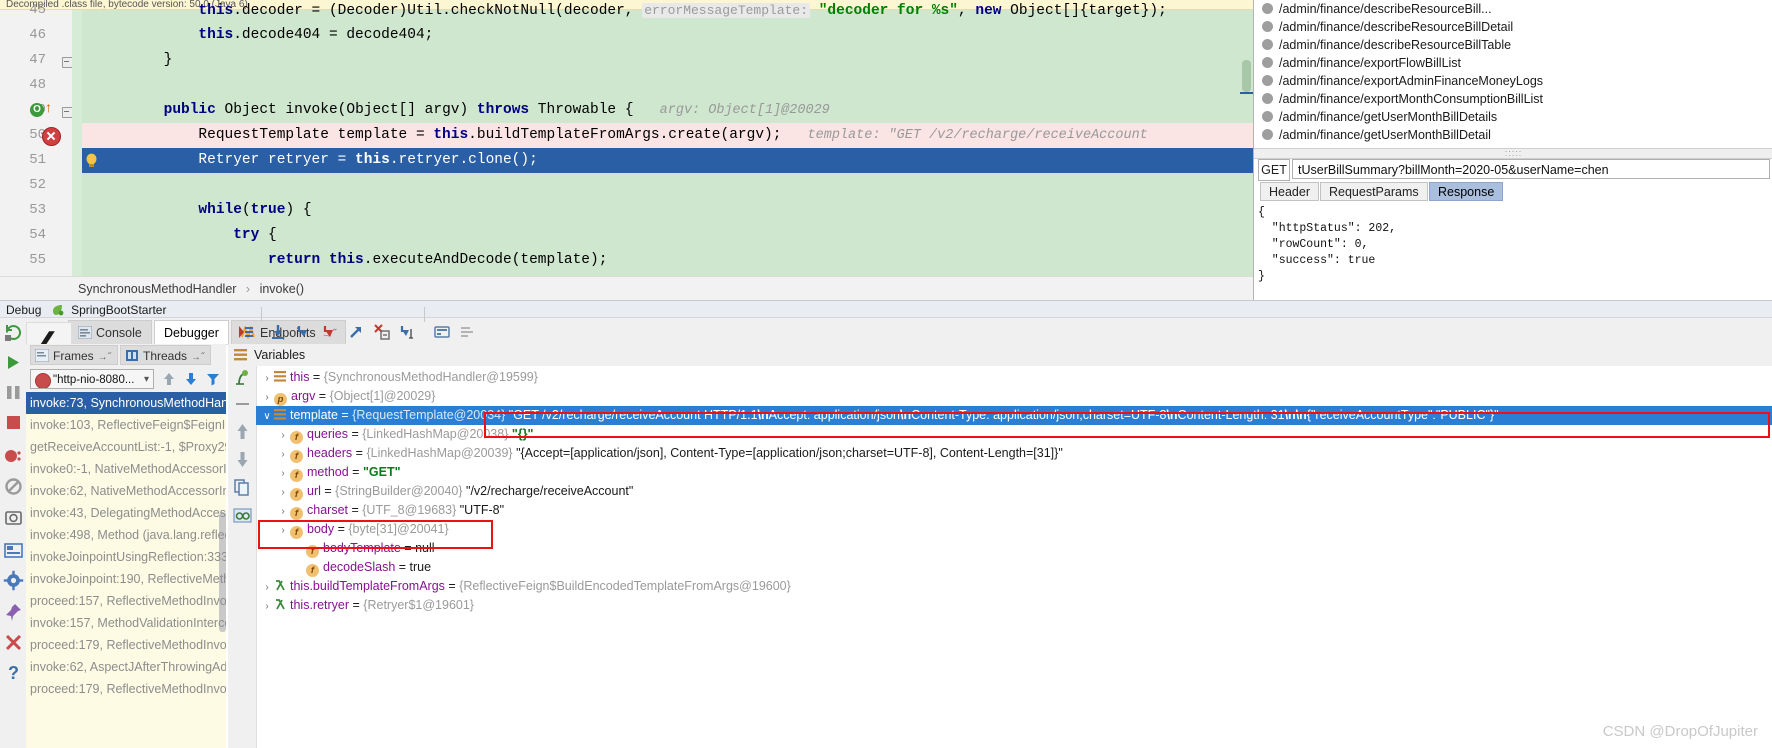 The image size is (1772, 748). Describe the element at coordinates (13, 456) in the screenshot. I see `view-breakpoints-icon` at that location.